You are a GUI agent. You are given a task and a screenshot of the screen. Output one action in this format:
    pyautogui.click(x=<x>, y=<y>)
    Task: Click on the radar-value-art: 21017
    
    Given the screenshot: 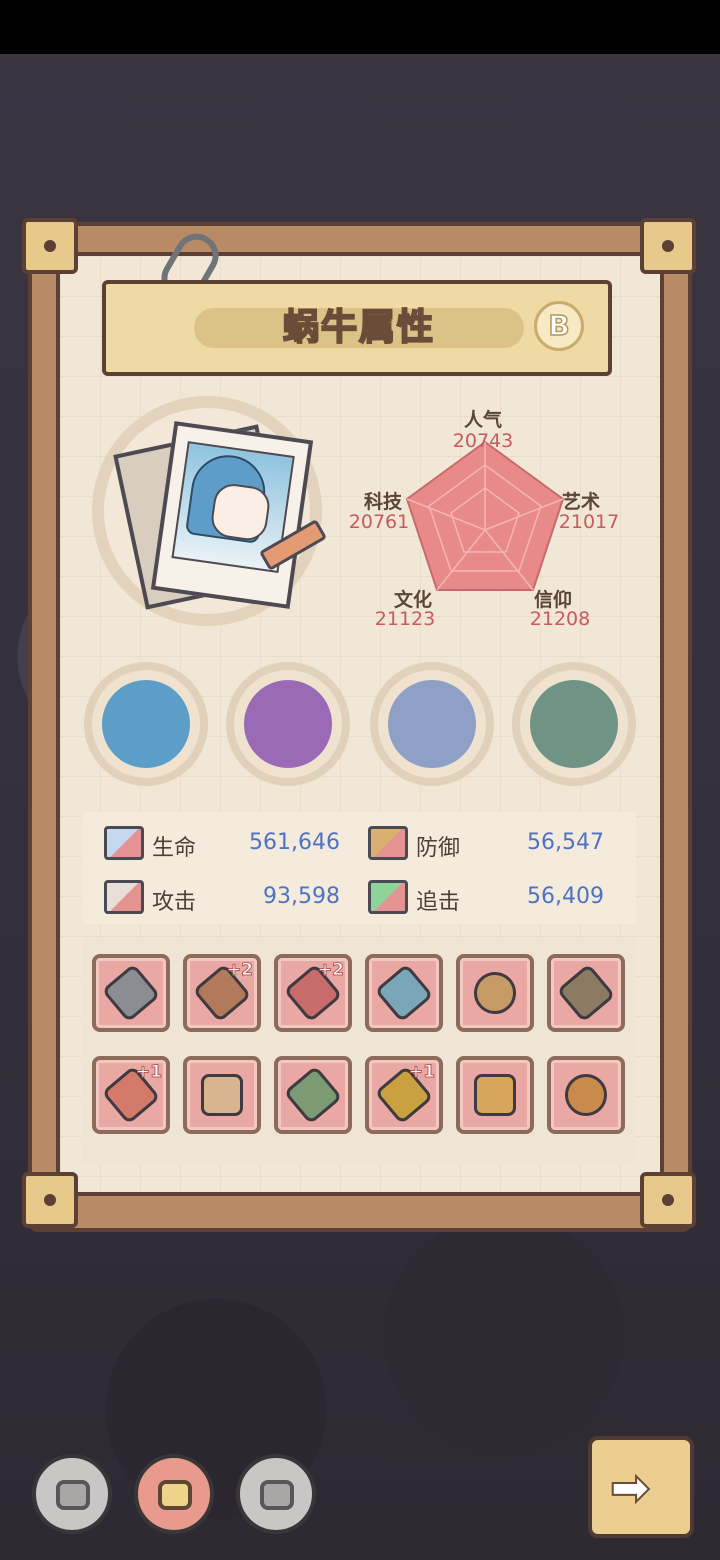 What is the action you would take?
    pyautogui.click(x=589, y=522)
    